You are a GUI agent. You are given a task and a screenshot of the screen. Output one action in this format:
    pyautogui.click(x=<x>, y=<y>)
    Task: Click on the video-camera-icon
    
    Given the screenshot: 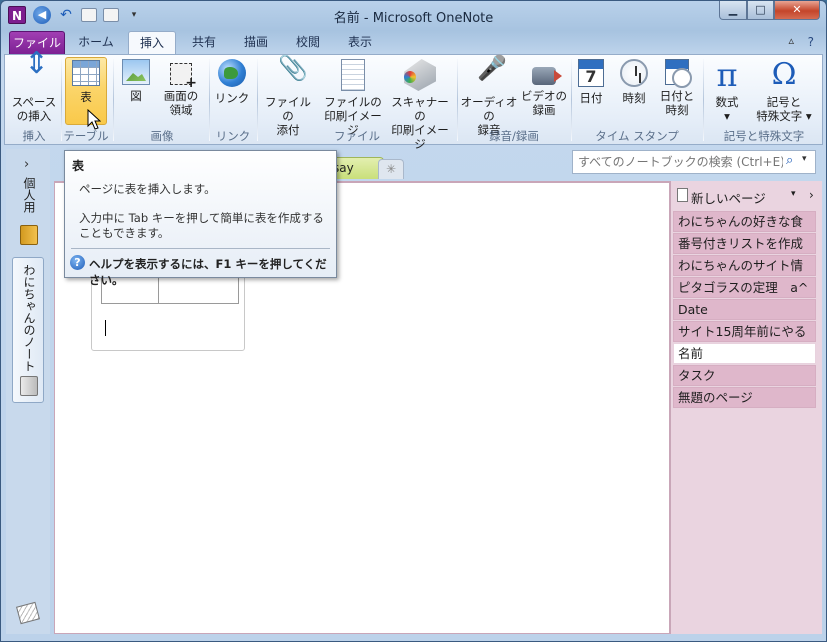 What is the action you would take?
    pyautogui.click(x=547, y=76)
    